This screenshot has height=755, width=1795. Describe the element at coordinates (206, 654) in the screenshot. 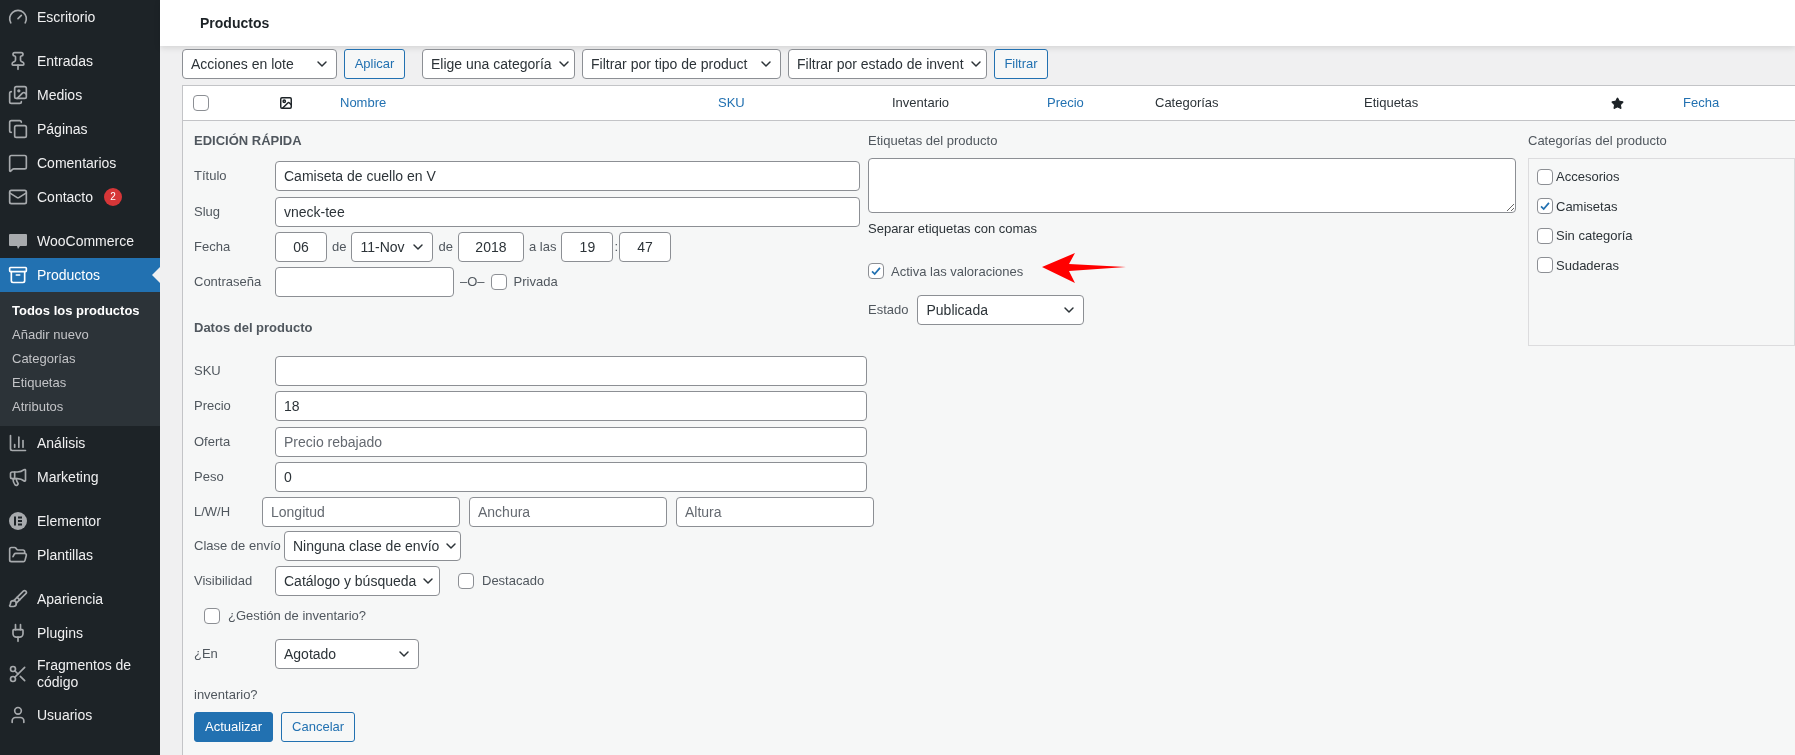

I see `field-label: ¿En` at that location.